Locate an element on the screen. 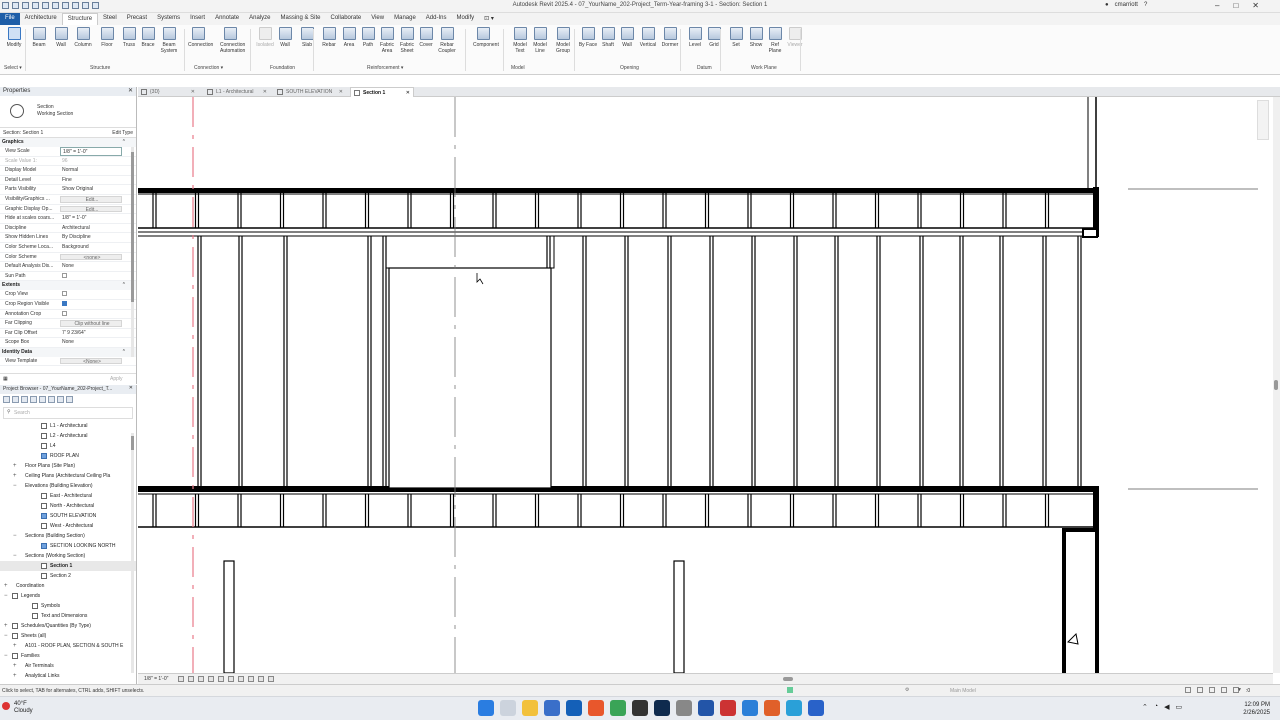 The height and width of the screenshot is (720, 1280). navigation-bar is located at coordinates (1263, 120).